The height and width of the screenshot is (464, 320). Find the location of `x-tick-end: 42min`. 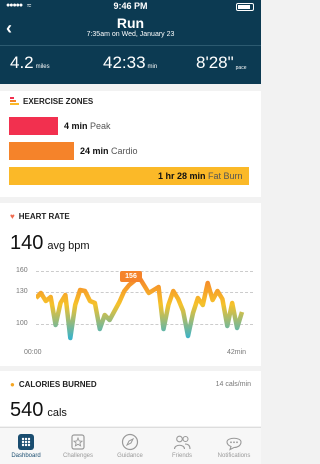

x-tick-end: 42min is located at coordinates (237, 352).